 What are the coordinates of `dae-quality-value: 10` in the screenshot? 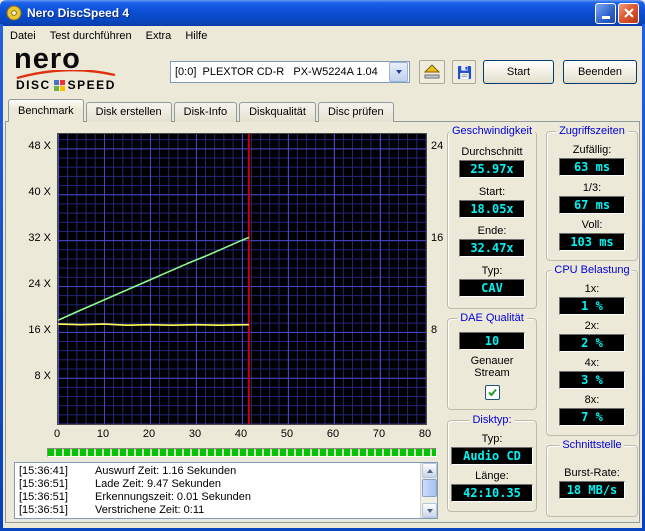 It's located at (492, 340).